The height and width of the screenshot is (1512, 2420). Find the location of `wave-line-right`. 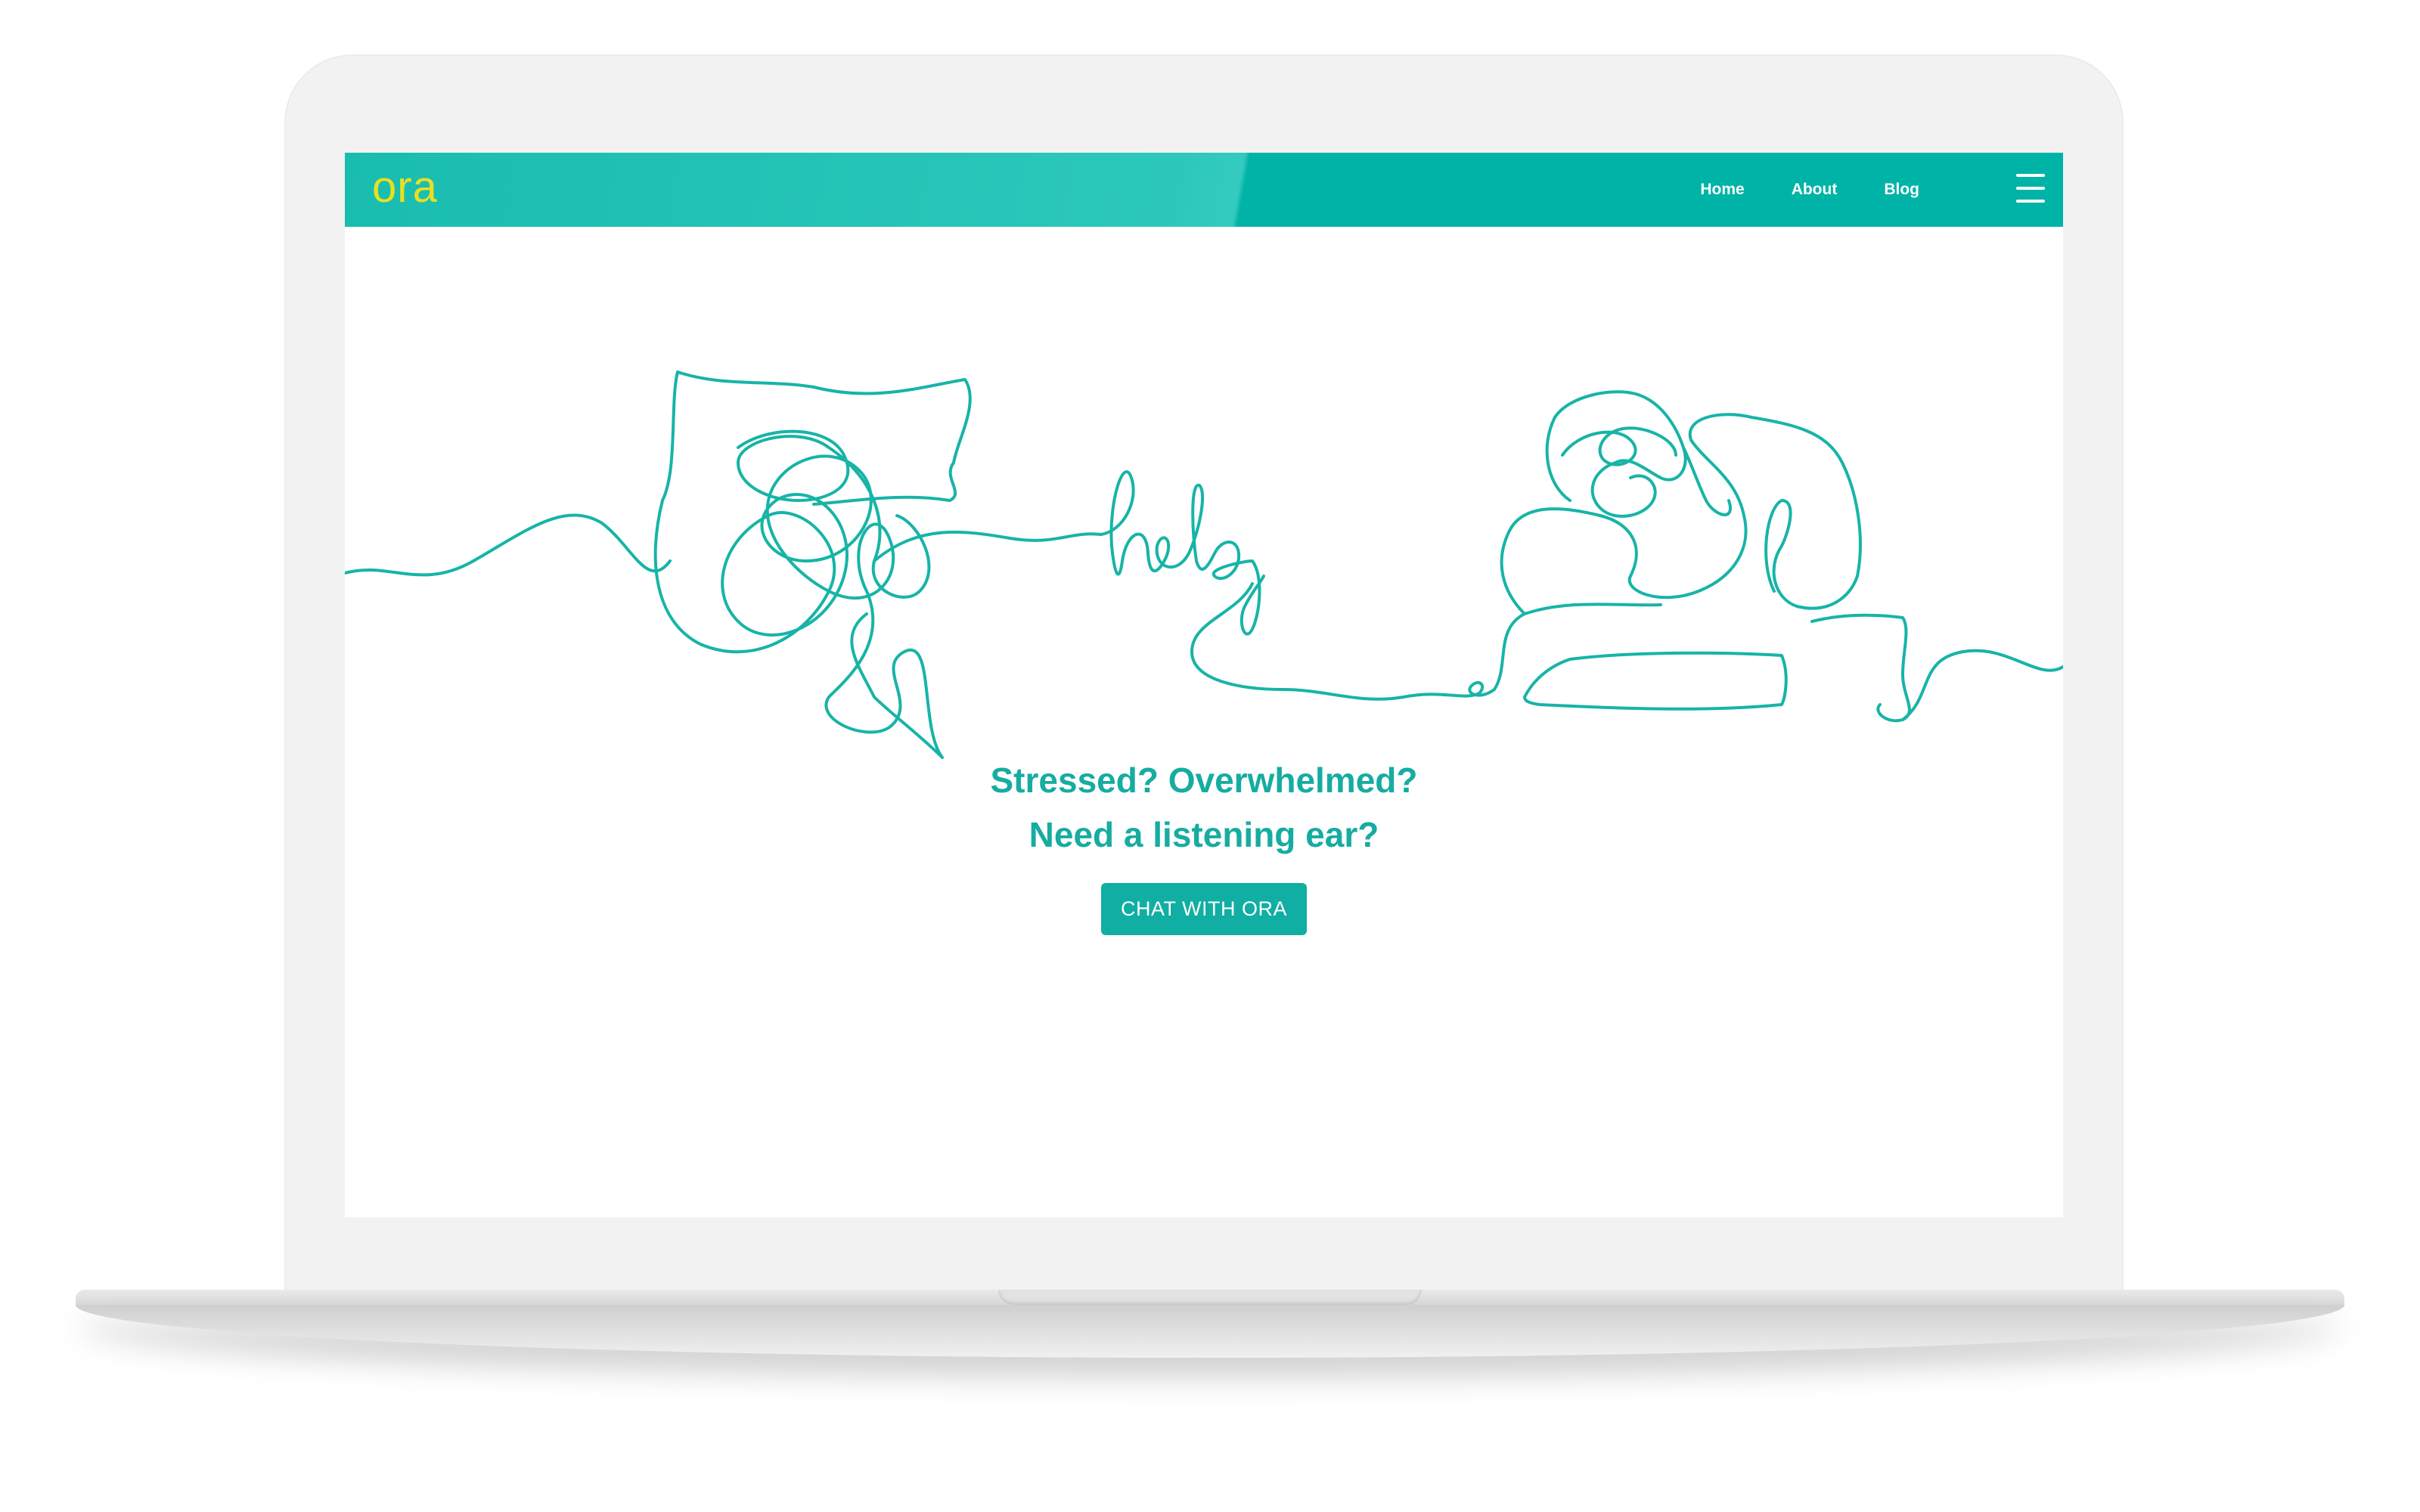

wave-line-right is located at coordinates (1982, 685).